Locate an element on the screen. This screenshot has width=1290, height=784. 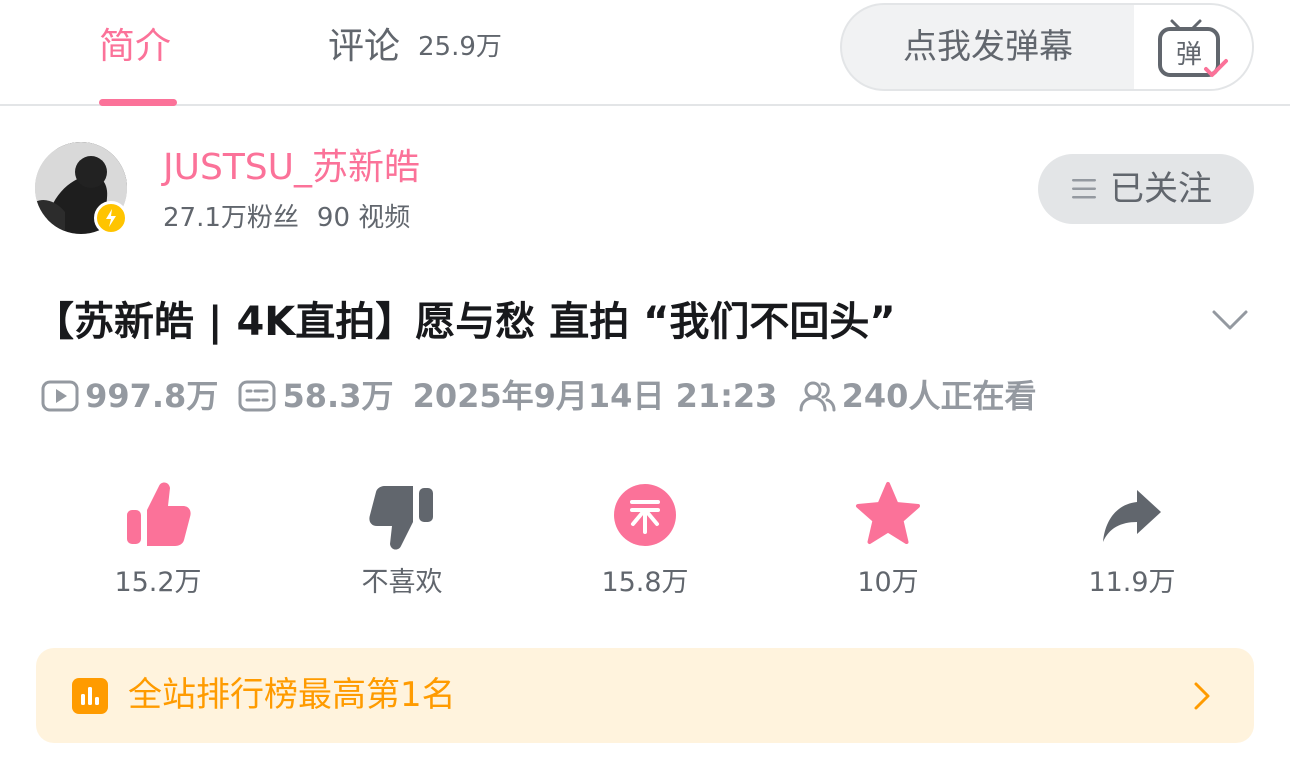
danmaku-count: 58.3万 is located at coordinates (315, 396).